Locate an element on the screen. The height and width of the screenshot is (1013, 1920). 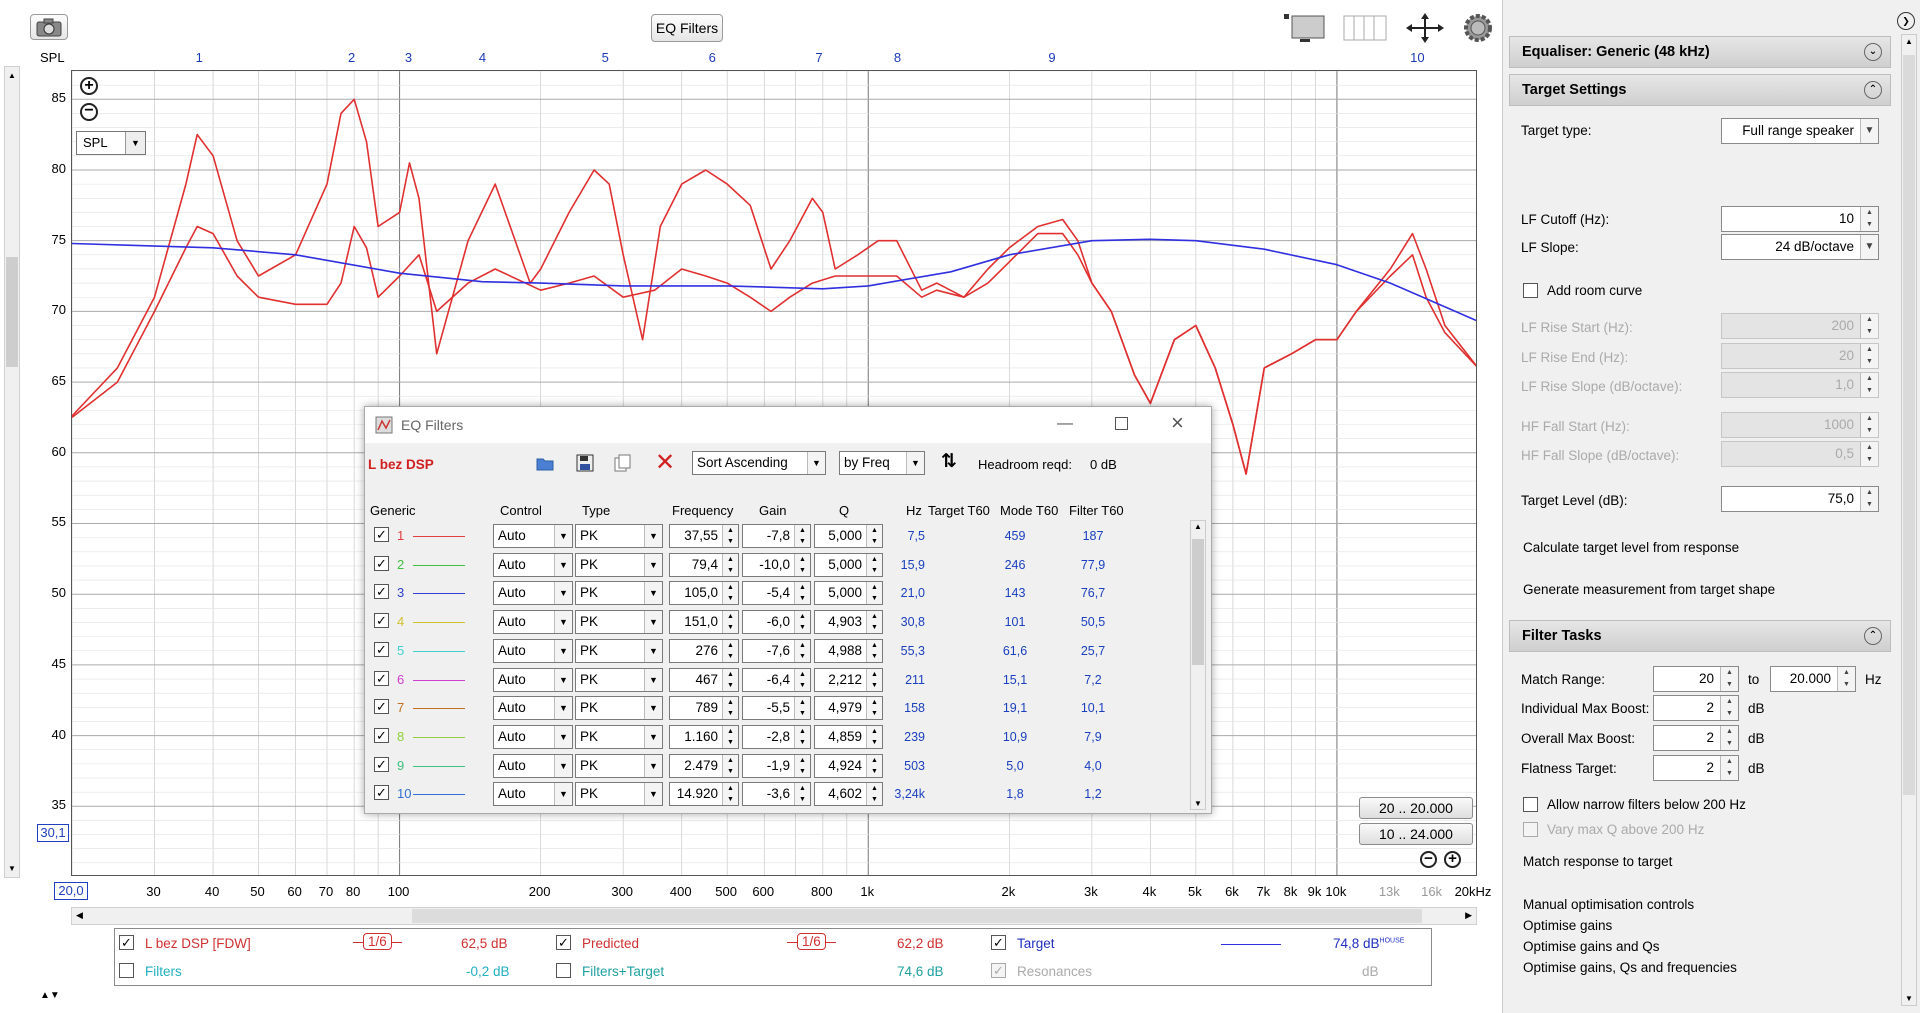
add-room-curve-label: Add room curve is located at coordinates (1594, 290).